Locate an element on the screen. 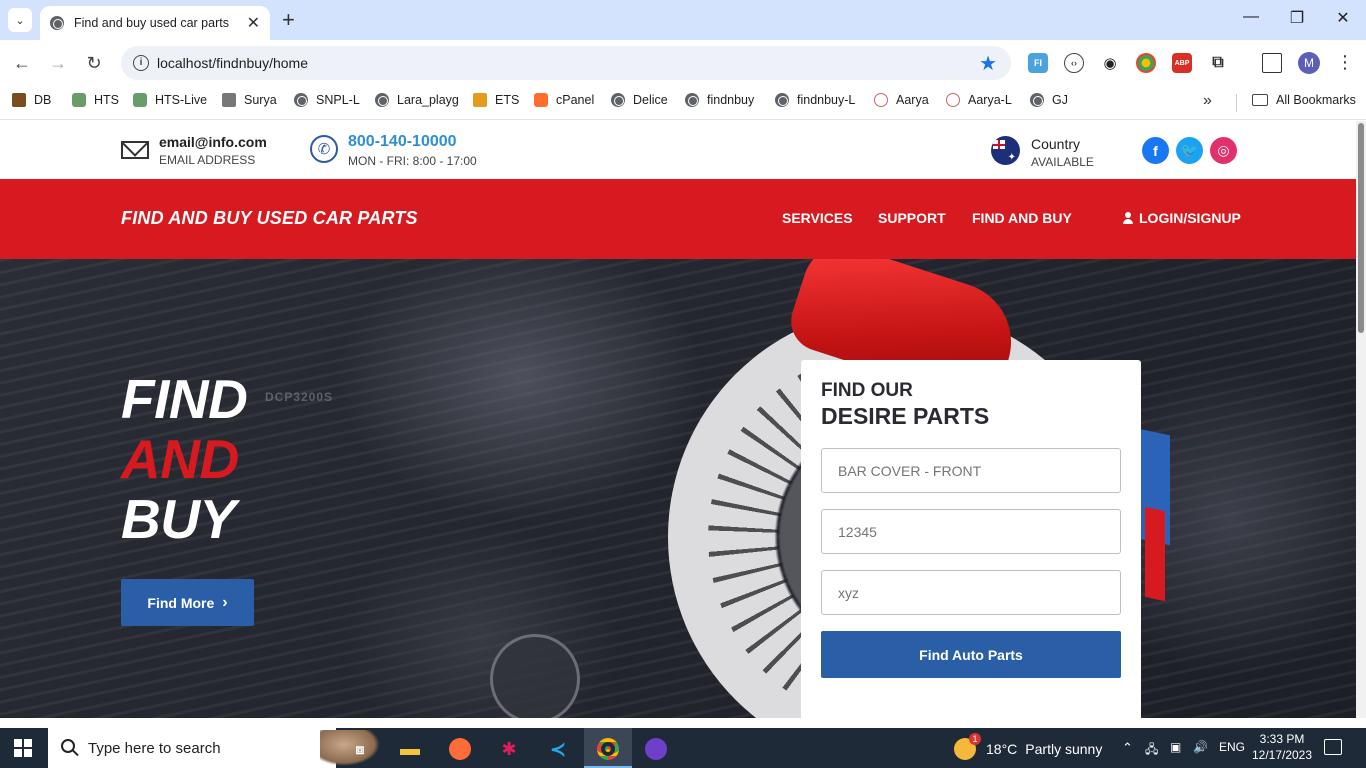 The height and width of the screenshot is (768, 1366). nav-support: SUPPORT is located at coordinates (912, 218).